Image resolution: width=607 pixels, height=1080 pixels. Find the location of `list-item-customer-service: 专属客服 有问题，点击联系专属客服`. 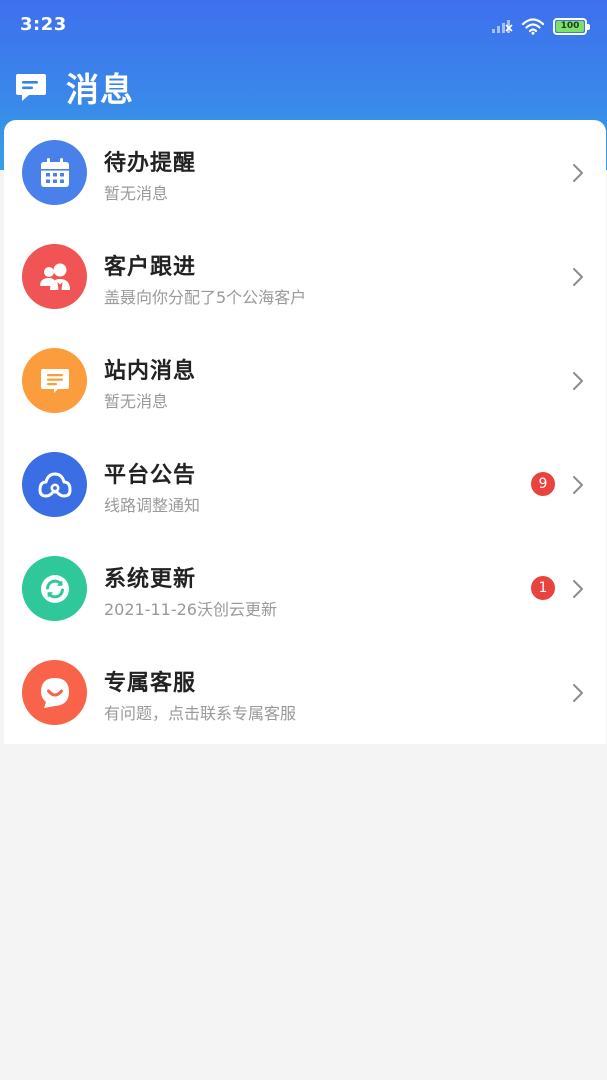

list-item-customer-service: 专属客服 有问题，点击联系专属客服 is located at coordinates (305, 692).